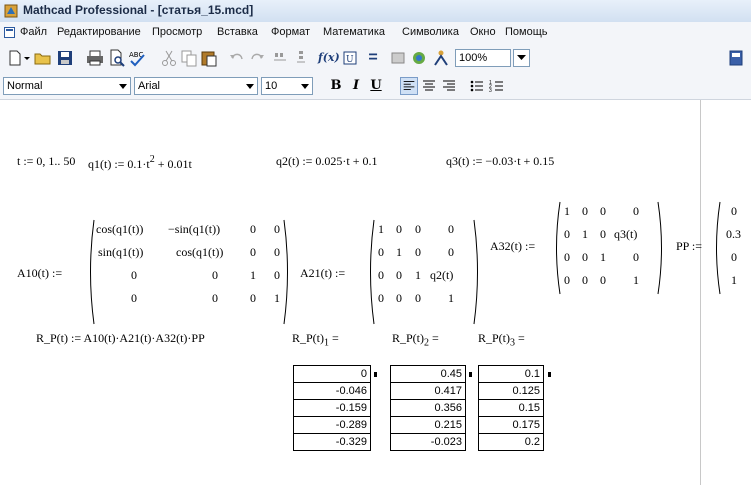 The image size is (751, 485). I want to click on rp-eval-1-subscript: 1, so click(327, 343).